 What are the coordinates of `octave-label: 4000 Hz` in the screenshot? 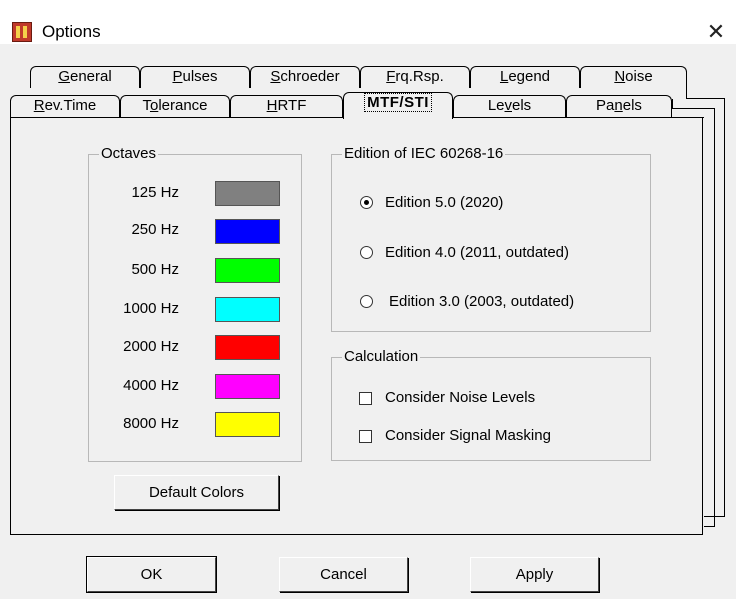 It's located at (151, 385).